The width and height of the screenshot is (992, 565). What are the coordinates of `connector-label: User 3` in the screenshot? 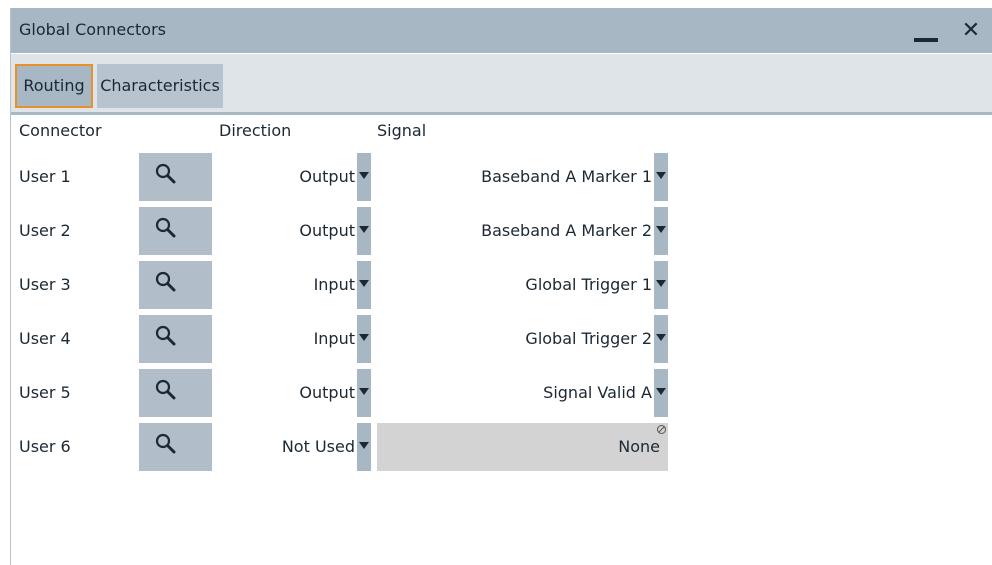 It's located at (45, 284).